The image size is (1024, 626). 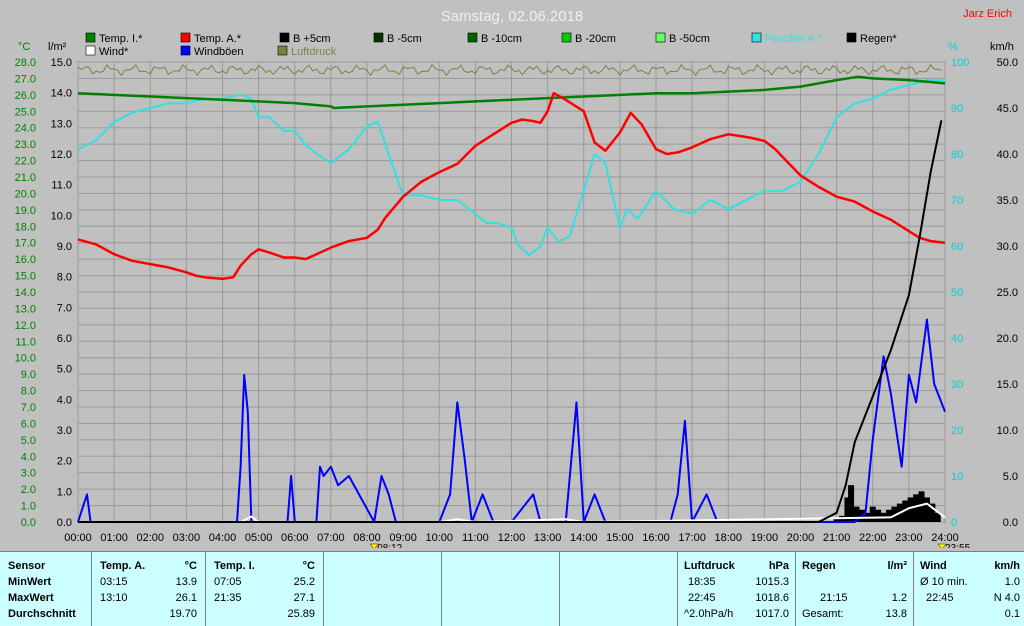 What do you see at coordinates (25, 260) in the screenshot?
I see `y-tick-temp: 16.0` at bounding box center [25, 260].